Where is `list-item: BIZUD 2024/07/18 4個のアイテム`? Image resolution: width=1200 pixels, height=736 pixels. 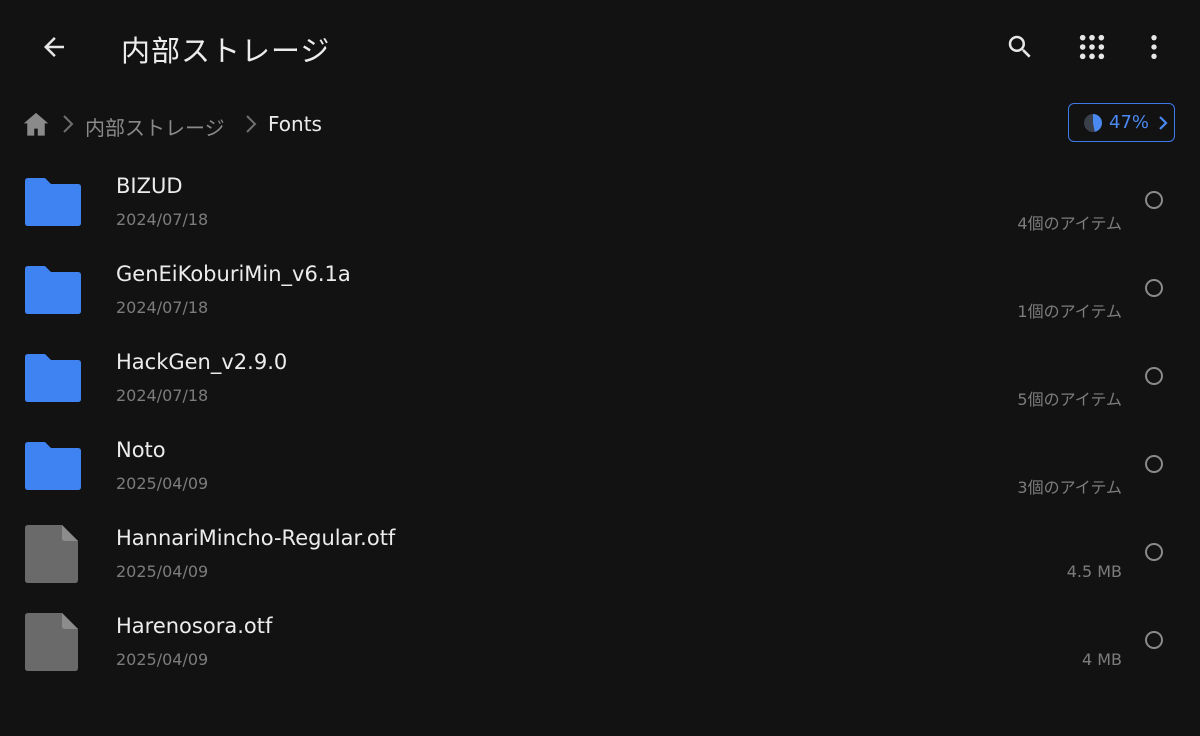
list-item: BIZUD 2024/07/18 4個のアイテム is located at coordinates (600, 202).